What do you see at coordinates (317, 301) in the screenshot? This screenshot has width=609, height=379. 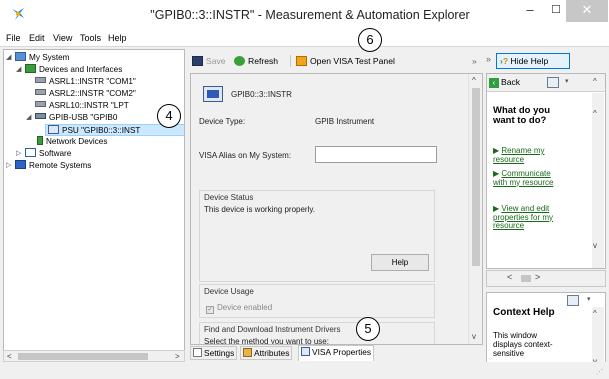 I see `device-usage-group: Device Usage ✓ Device enabled` at bounding box center [317, 301].